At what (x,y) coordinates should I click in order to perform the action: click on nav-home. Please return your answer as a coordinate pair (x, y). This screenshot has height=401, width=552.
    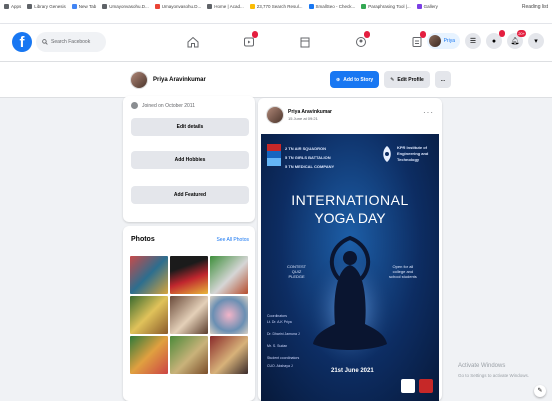
    Looking at the image, I should click on (193, 42).